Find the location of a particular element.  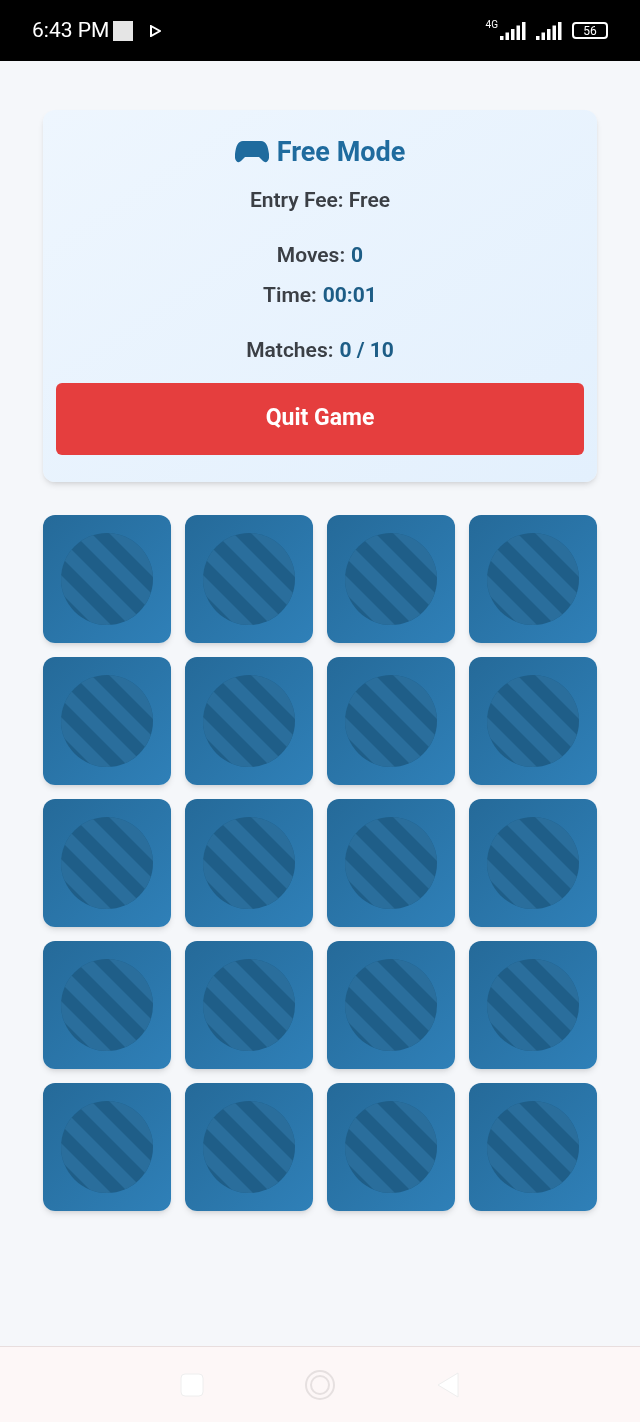

stat-value: 0 / 10 is located at coordinates (366, 350).